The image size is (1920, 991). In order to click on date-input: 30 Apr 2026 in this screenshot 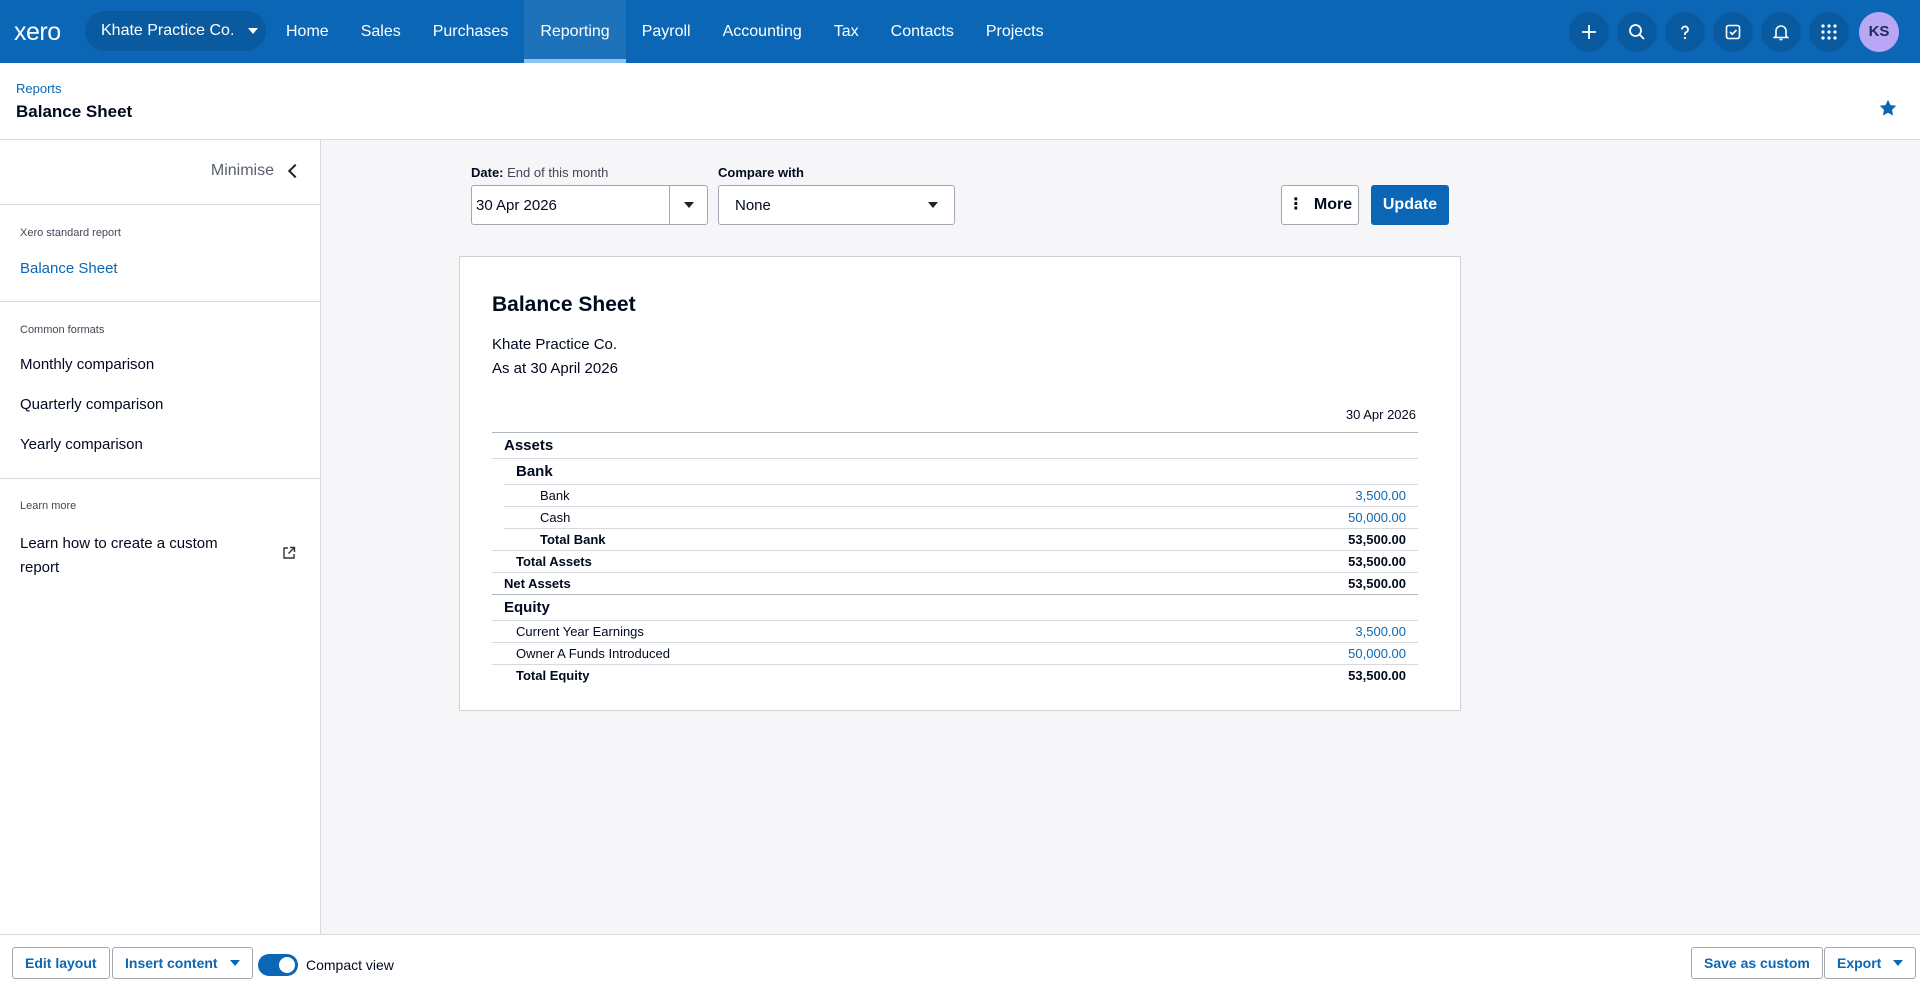, I will do `click(570, 205)`.